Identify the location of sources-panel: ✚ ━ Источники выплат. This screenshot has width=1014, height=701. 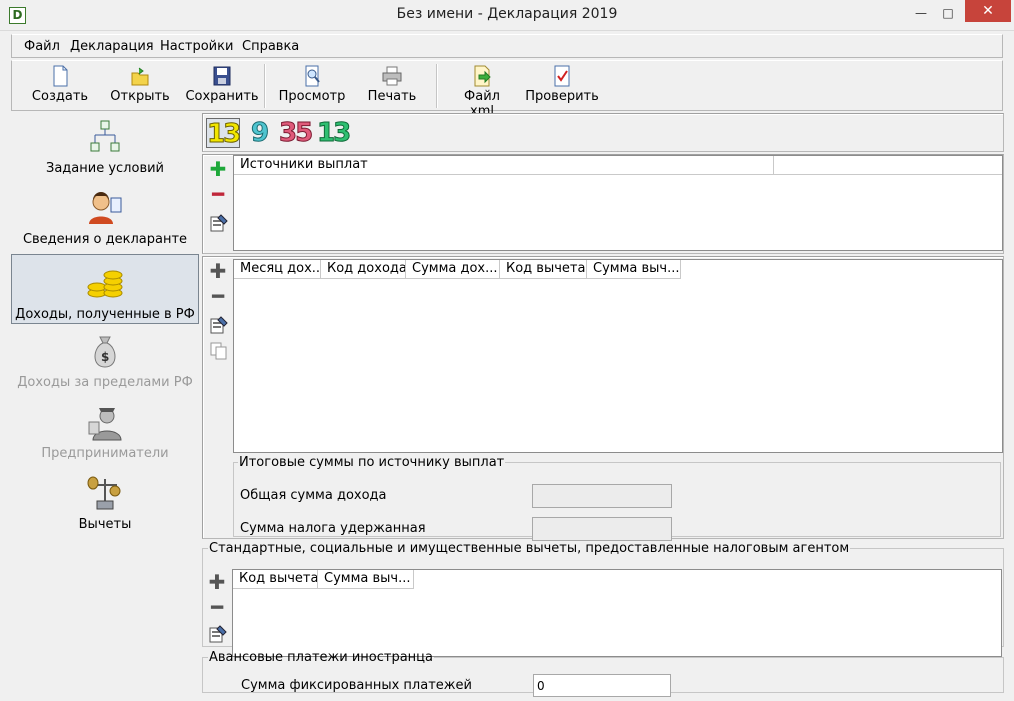
(603, 204).